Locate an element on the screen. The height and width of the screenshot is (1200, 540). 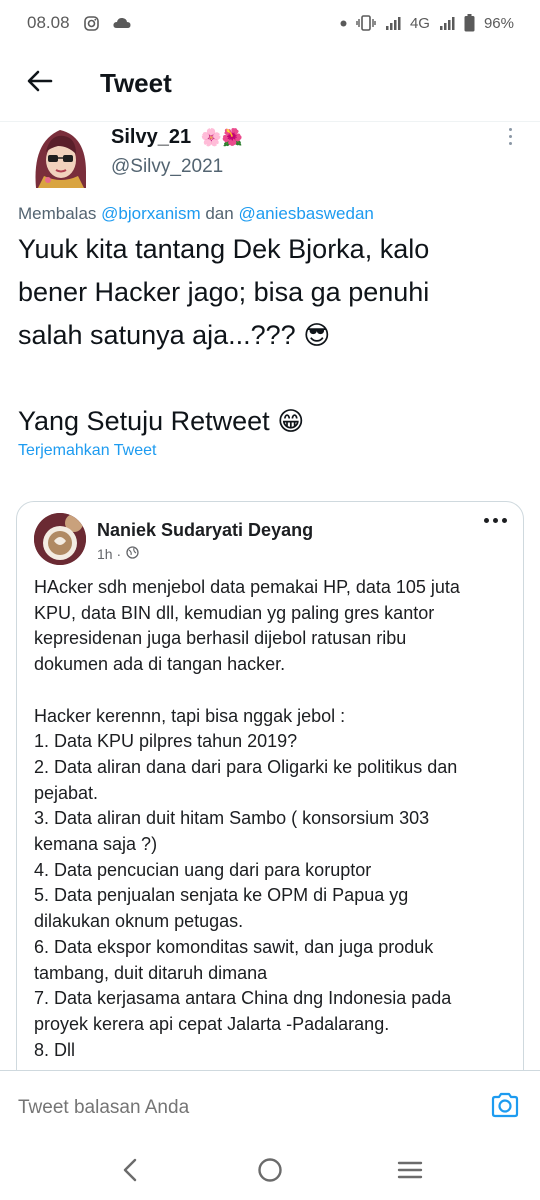
fb-line: 8. Dll is located at coordinates (55, 1049).